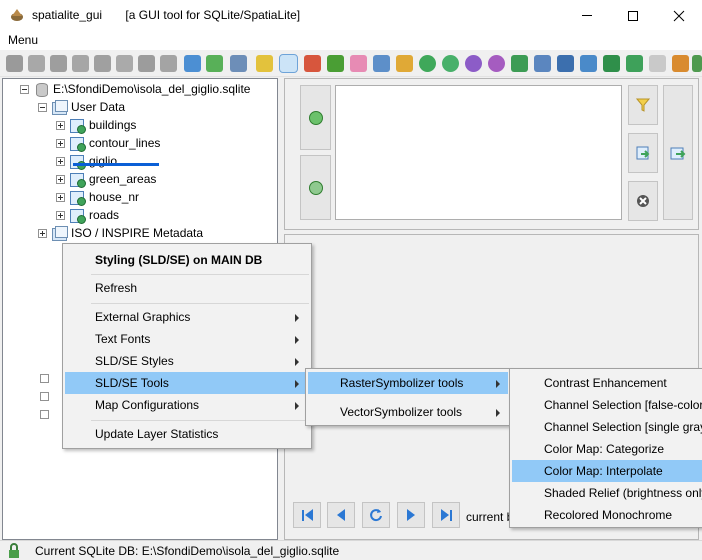  What do you see at coordinates (86, 161) in the screenshot?
I see `tree-table-item: giglio` at bounding box center [86, 161].